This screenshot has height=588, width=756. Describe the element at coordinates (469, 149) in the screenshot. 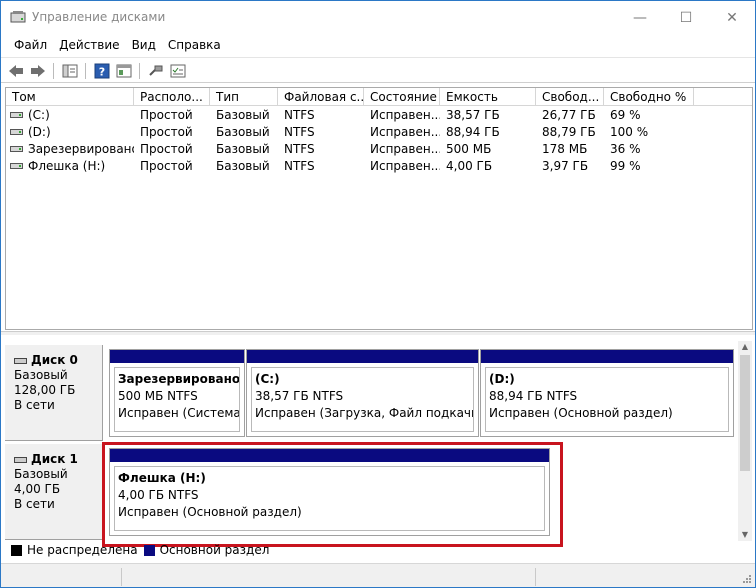

I see `cell-capacity: 500 МБ` at that location.